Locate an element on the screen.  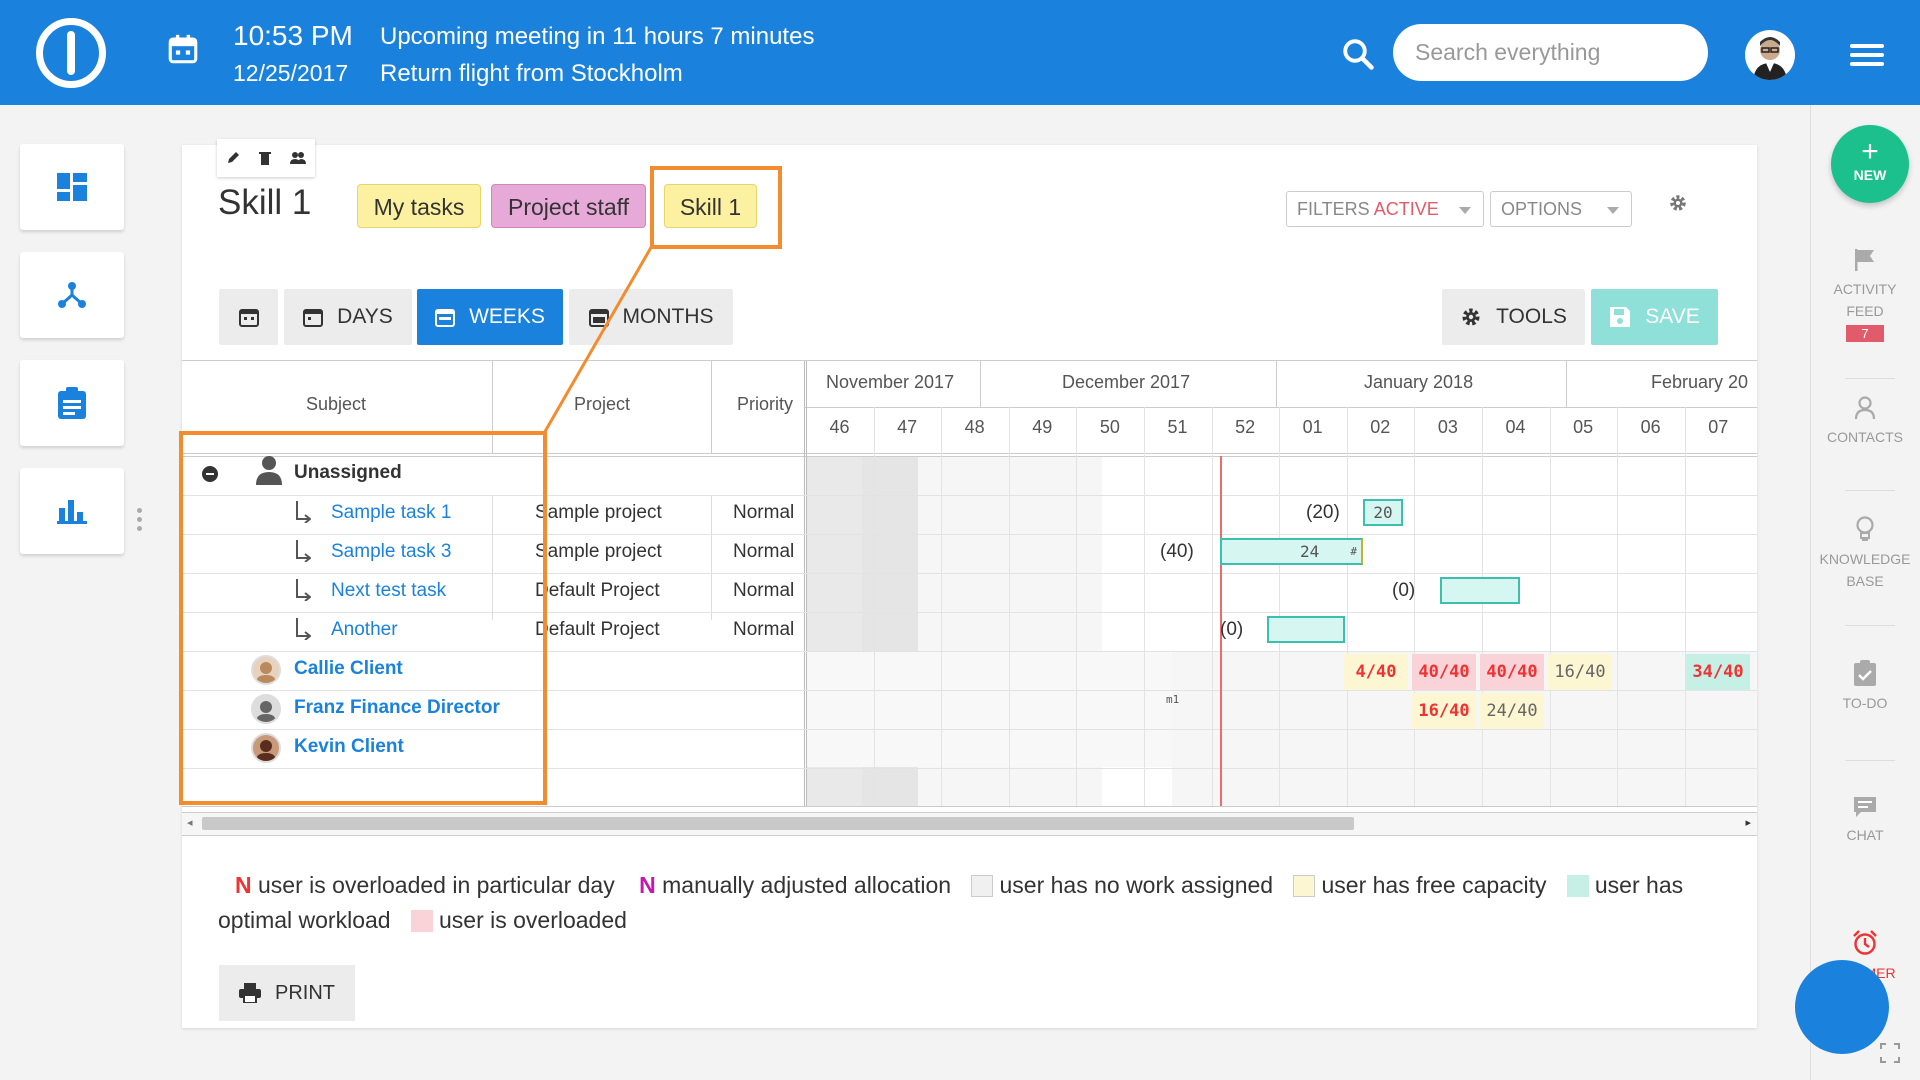
chat-button: CHAT is located at coordinates (1865, 821).